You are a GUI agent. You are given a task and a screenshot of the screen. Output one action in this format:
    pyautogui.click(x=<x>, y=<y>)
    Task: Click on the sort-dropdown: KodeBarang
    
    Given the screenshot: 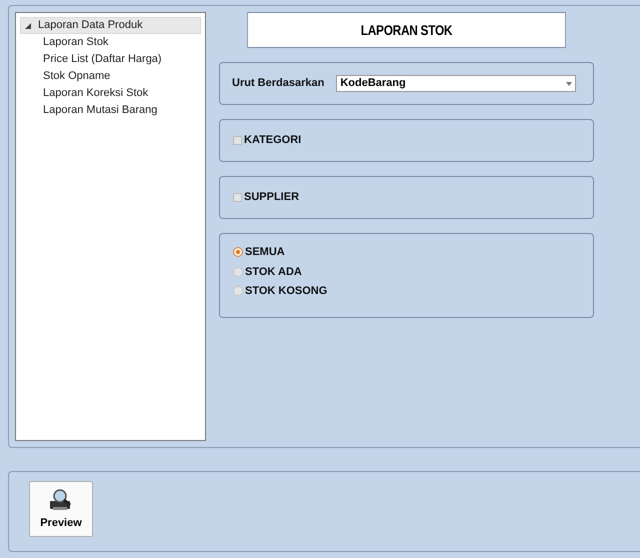 What is the action you would take?
    pyautogui.click(x=456, y=83)
    